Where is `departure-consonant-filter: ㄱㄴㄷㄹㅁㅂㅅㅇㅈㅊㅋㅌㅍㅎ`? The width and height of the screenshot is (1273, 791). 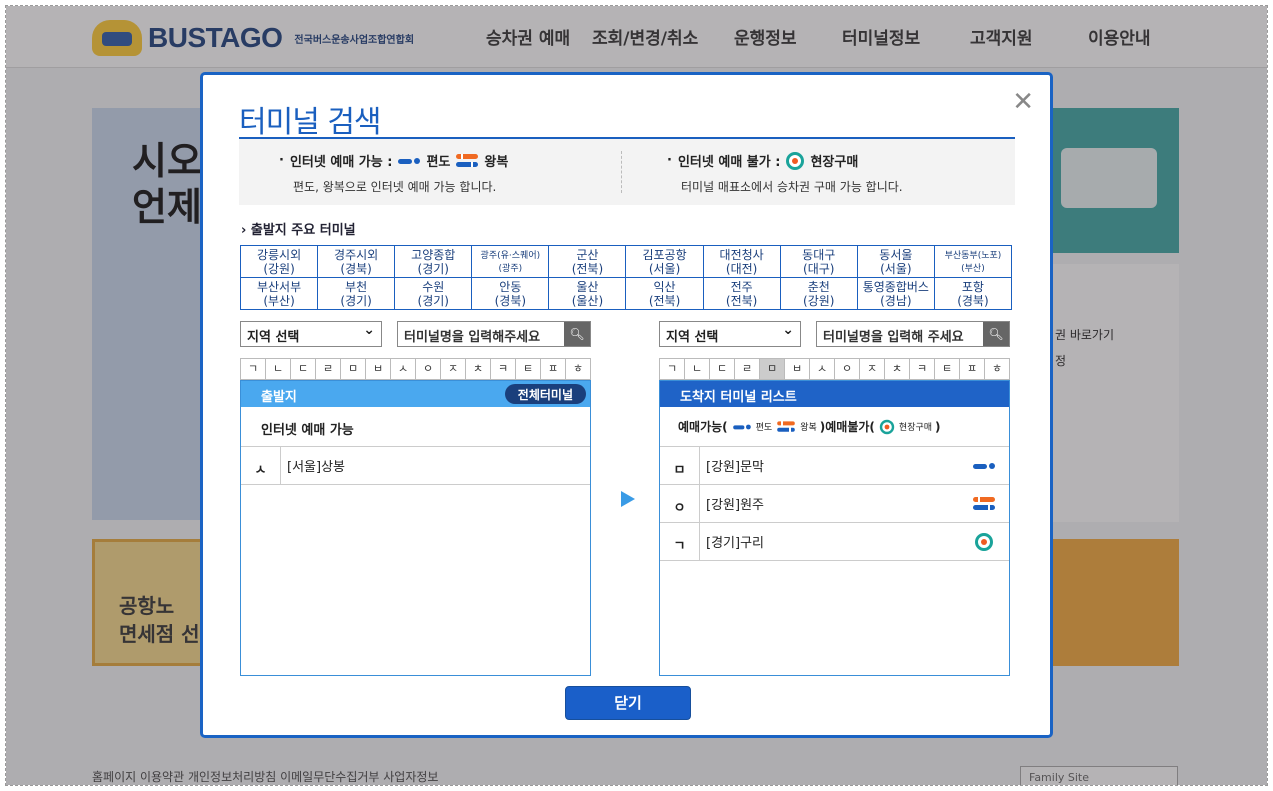 departure-consonant-filter: ㄱㄴㄷㄹㅁㅂㅅㅇㅈㅊㅋㅌㅍㅎ is located at coordinates (415, 369).